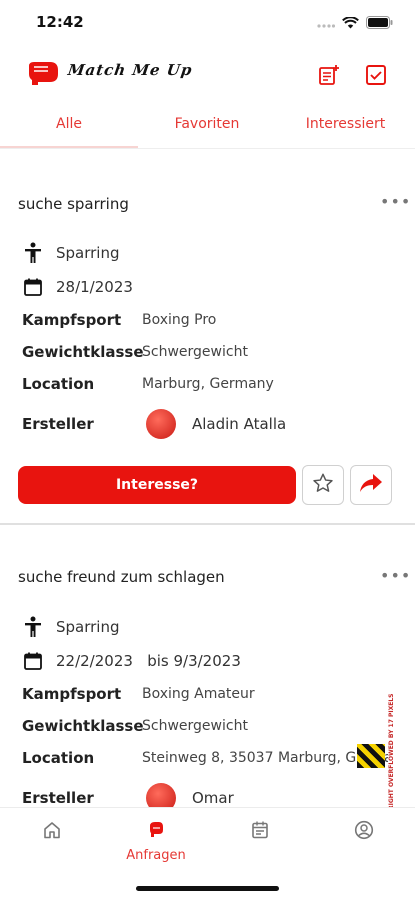 The height and width of the screenshot is (900, 415). I want to click on kampfsport-value: Boxing Pro, so click(179, 320).